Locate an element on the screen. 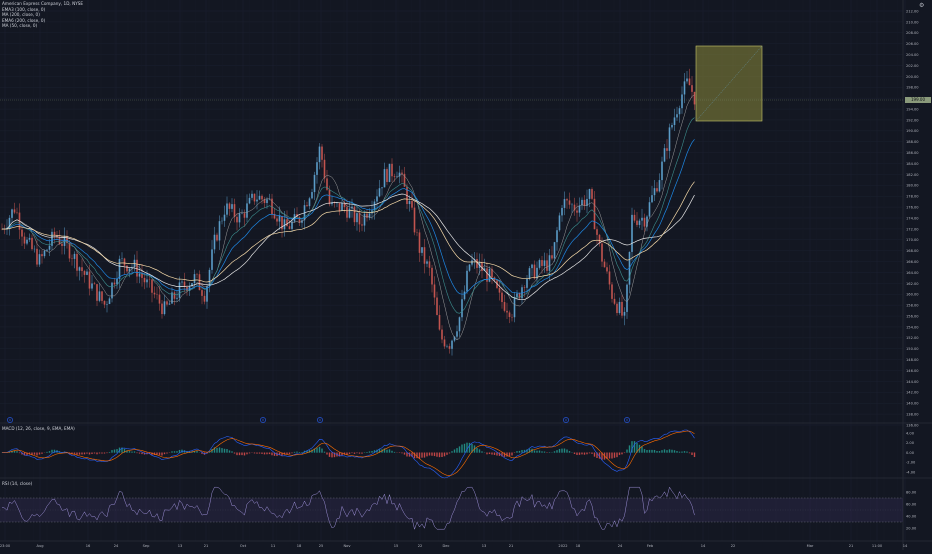 Image resolution: width=932 pixels, height=554 pixels. time-tick-label: 21 is located at coordinates (851, 546).